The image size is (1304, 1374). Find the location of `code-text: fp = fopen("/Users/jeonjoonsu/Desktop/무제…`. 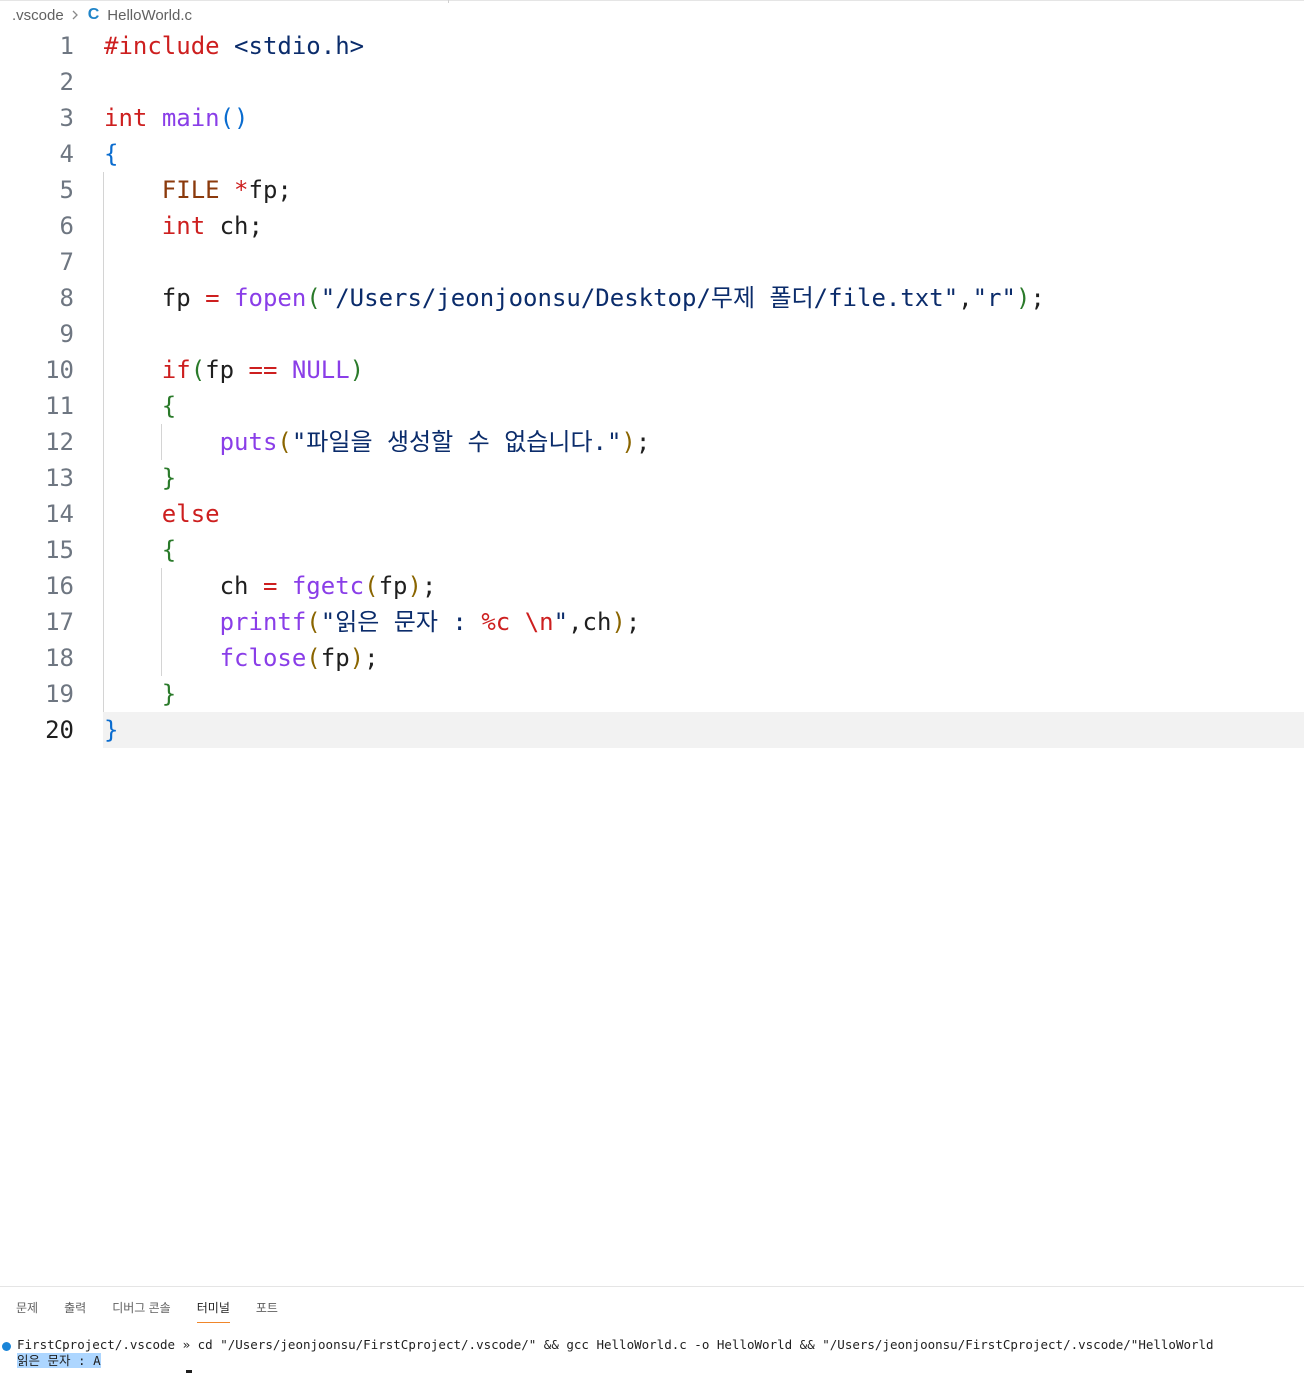

code-text: fp = fopen("/Users/jeonjoonsu/Desktop/무제… is located at coordinates (574, 298).